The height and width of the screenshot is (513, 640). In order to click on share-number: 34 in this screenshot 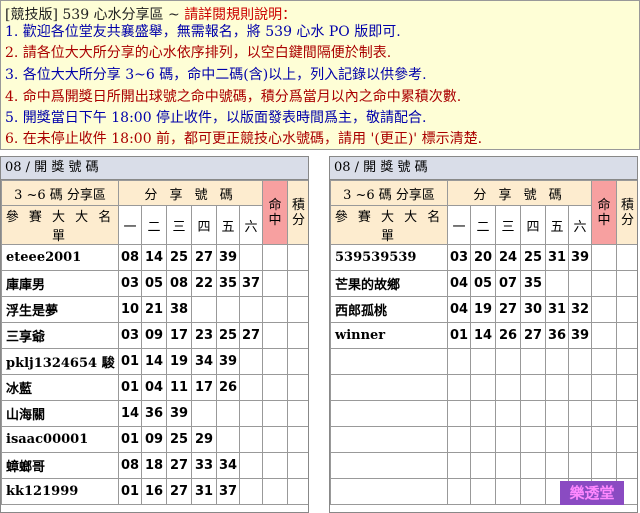, I will do `click(204, 361)`.